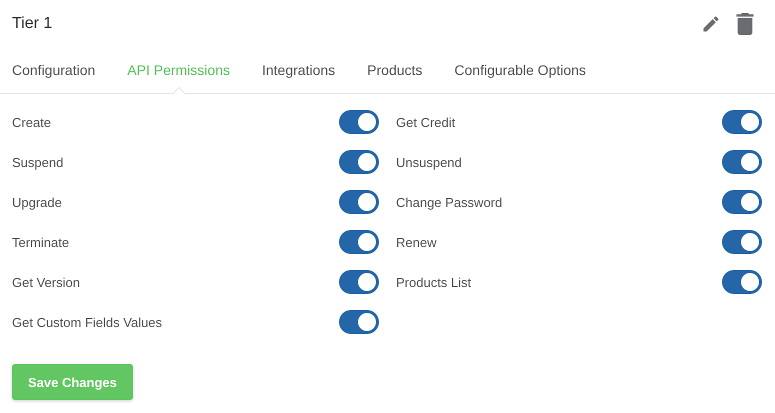  Describe the element at coordinates (711, 24) in the screenshot. I see `edit-icon` at that location.